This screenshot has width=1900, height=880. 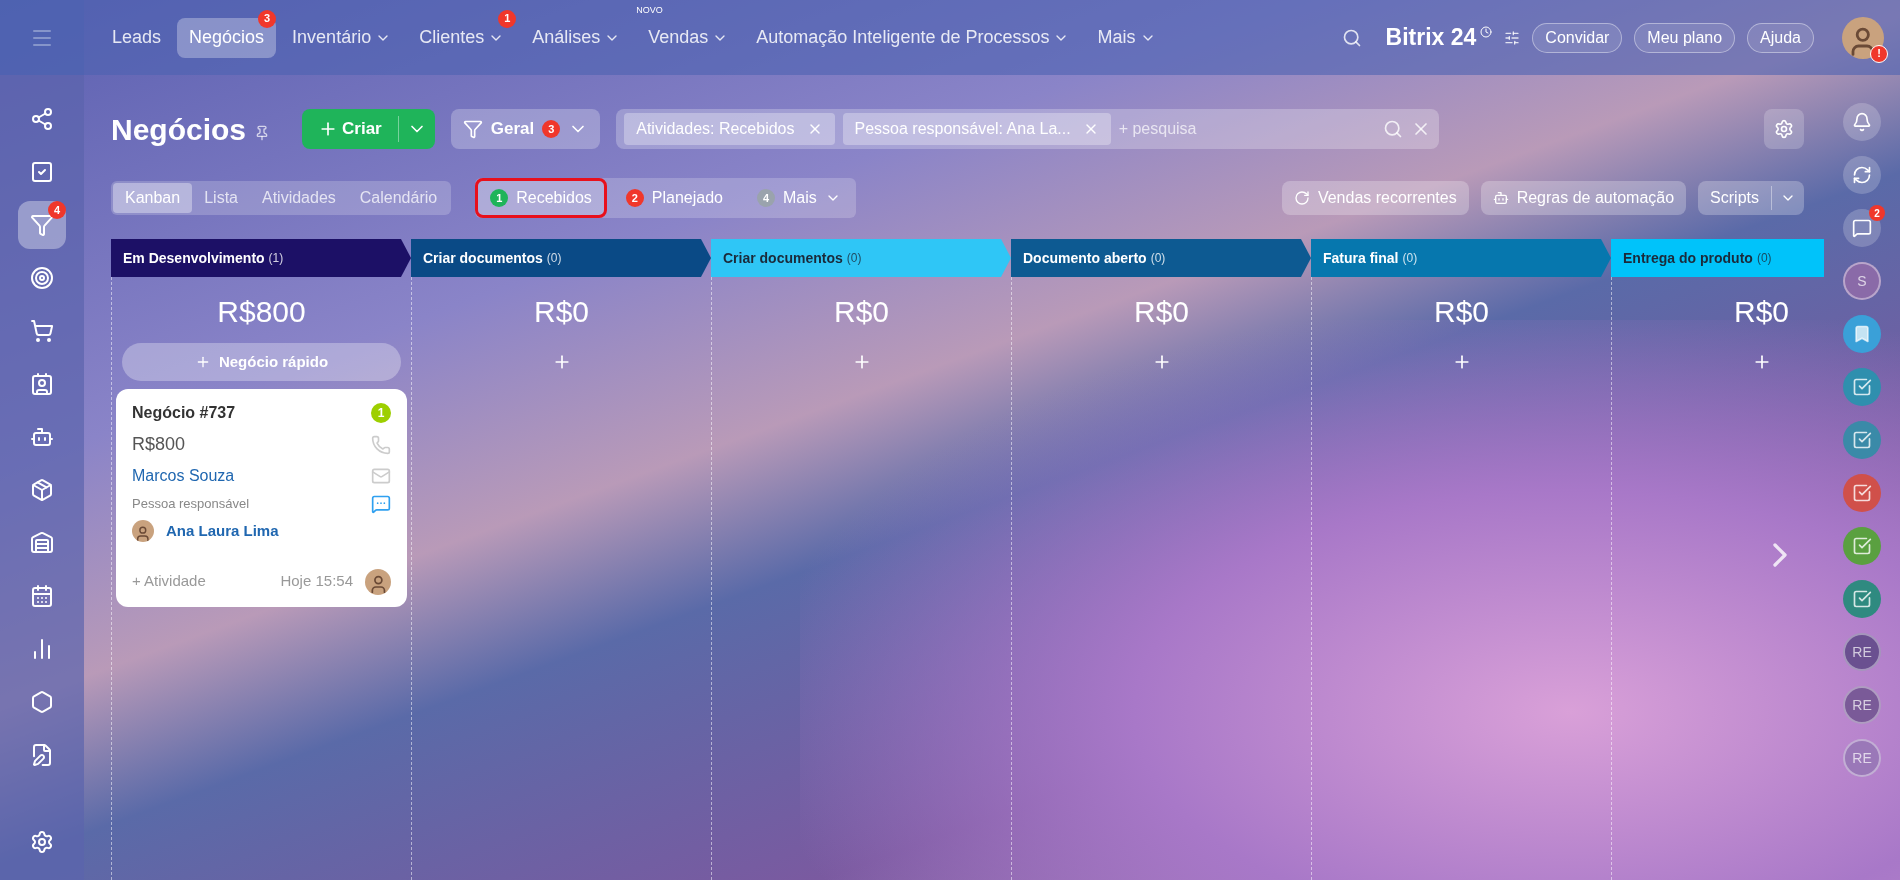 What do you see at coordinates (1862, 281) in the screenshot?
I see `chat-avatar: S` at bounding box center [1862, 281].